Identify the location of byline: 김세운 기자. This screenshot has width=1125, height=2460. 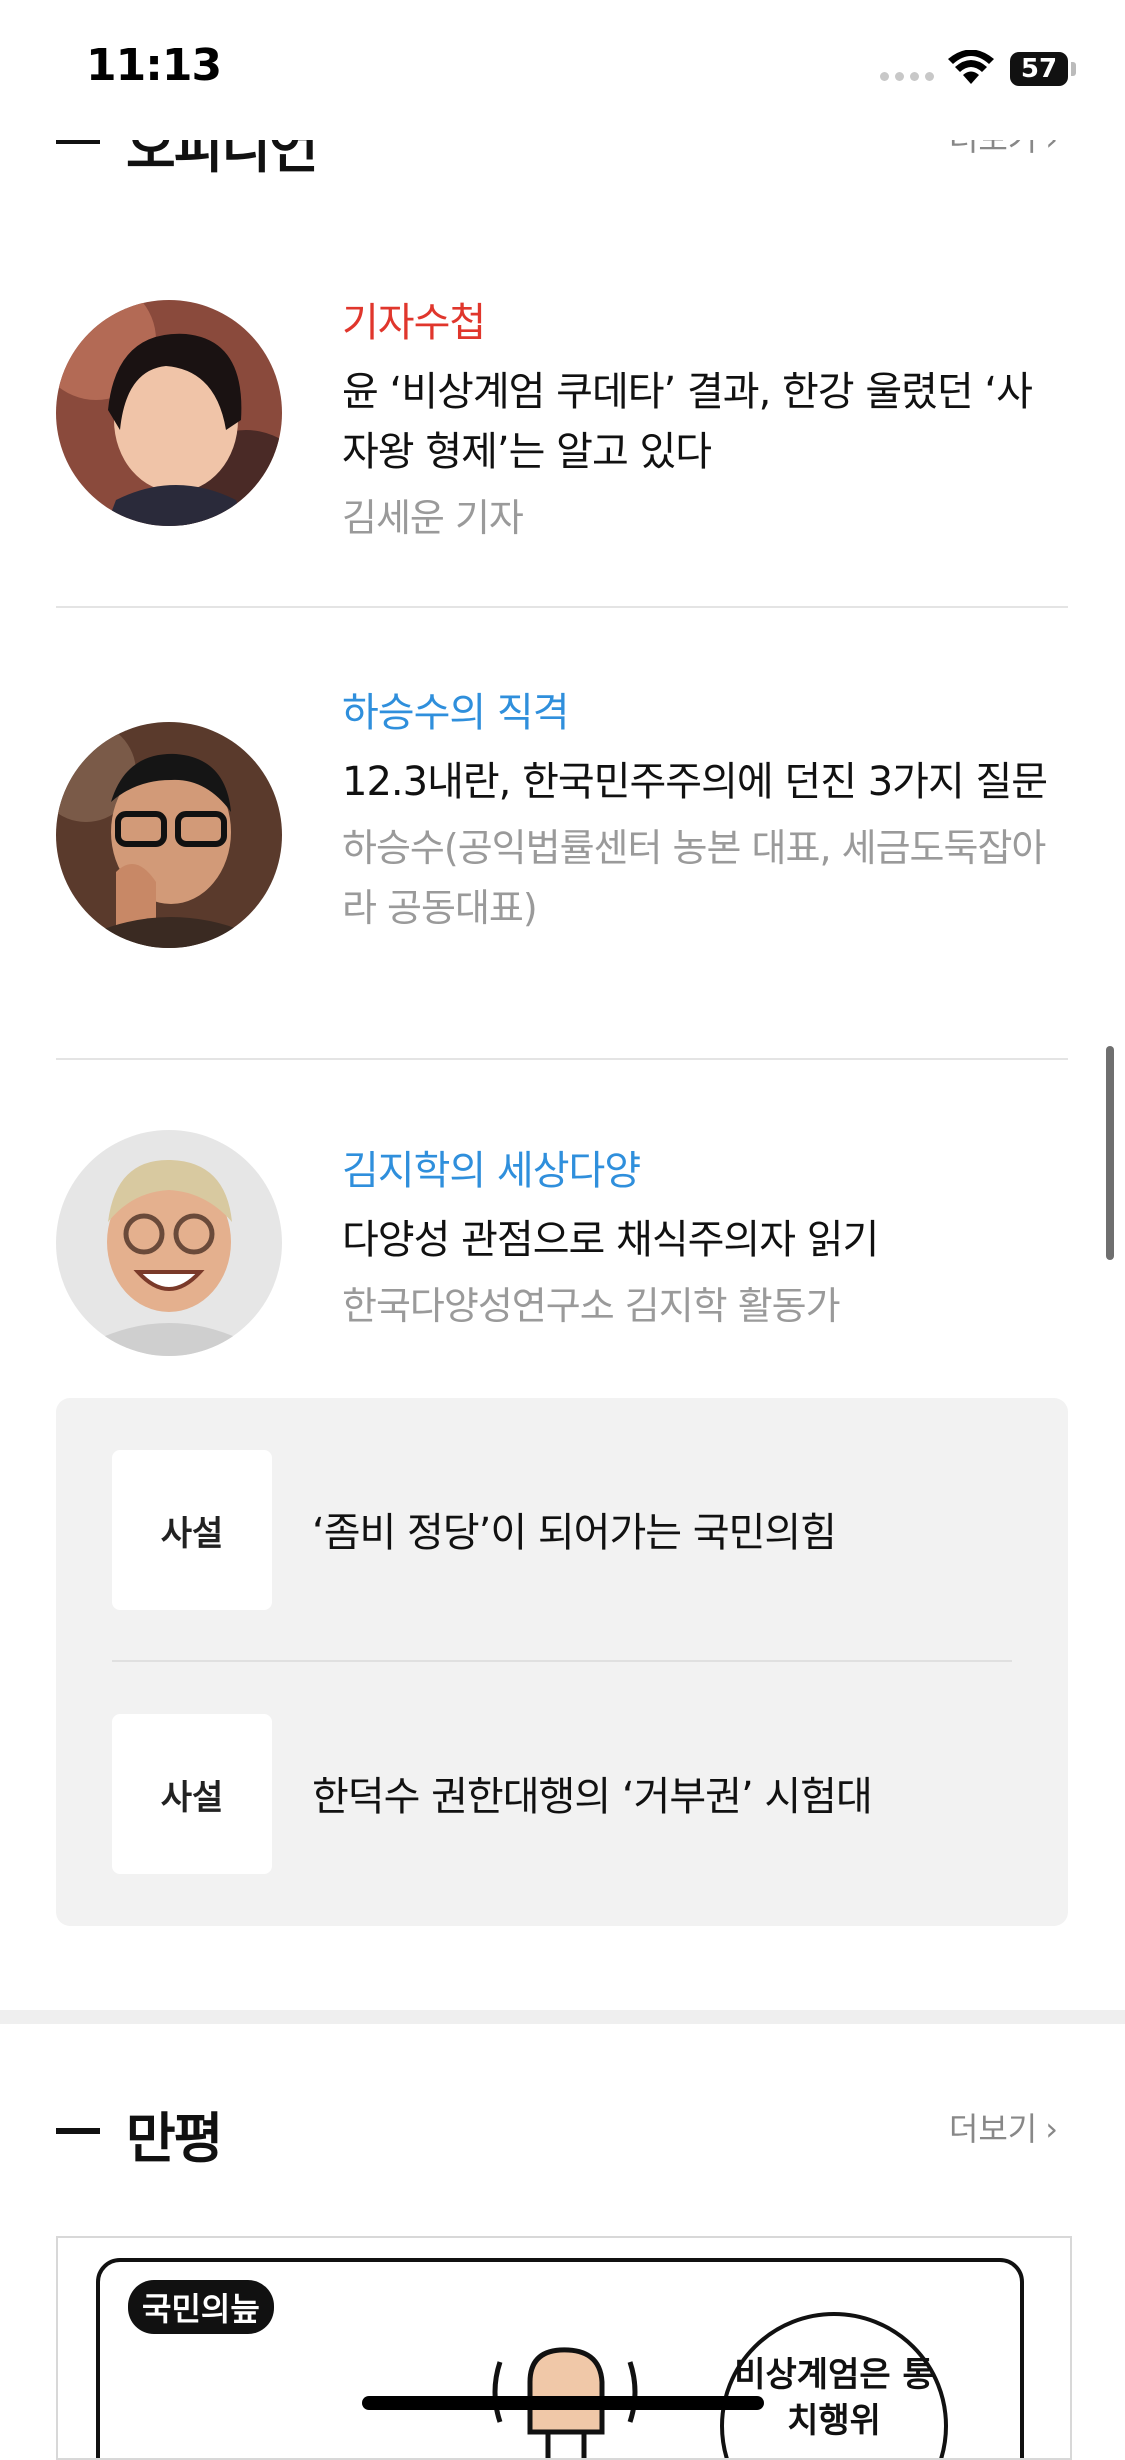
(433, 518).